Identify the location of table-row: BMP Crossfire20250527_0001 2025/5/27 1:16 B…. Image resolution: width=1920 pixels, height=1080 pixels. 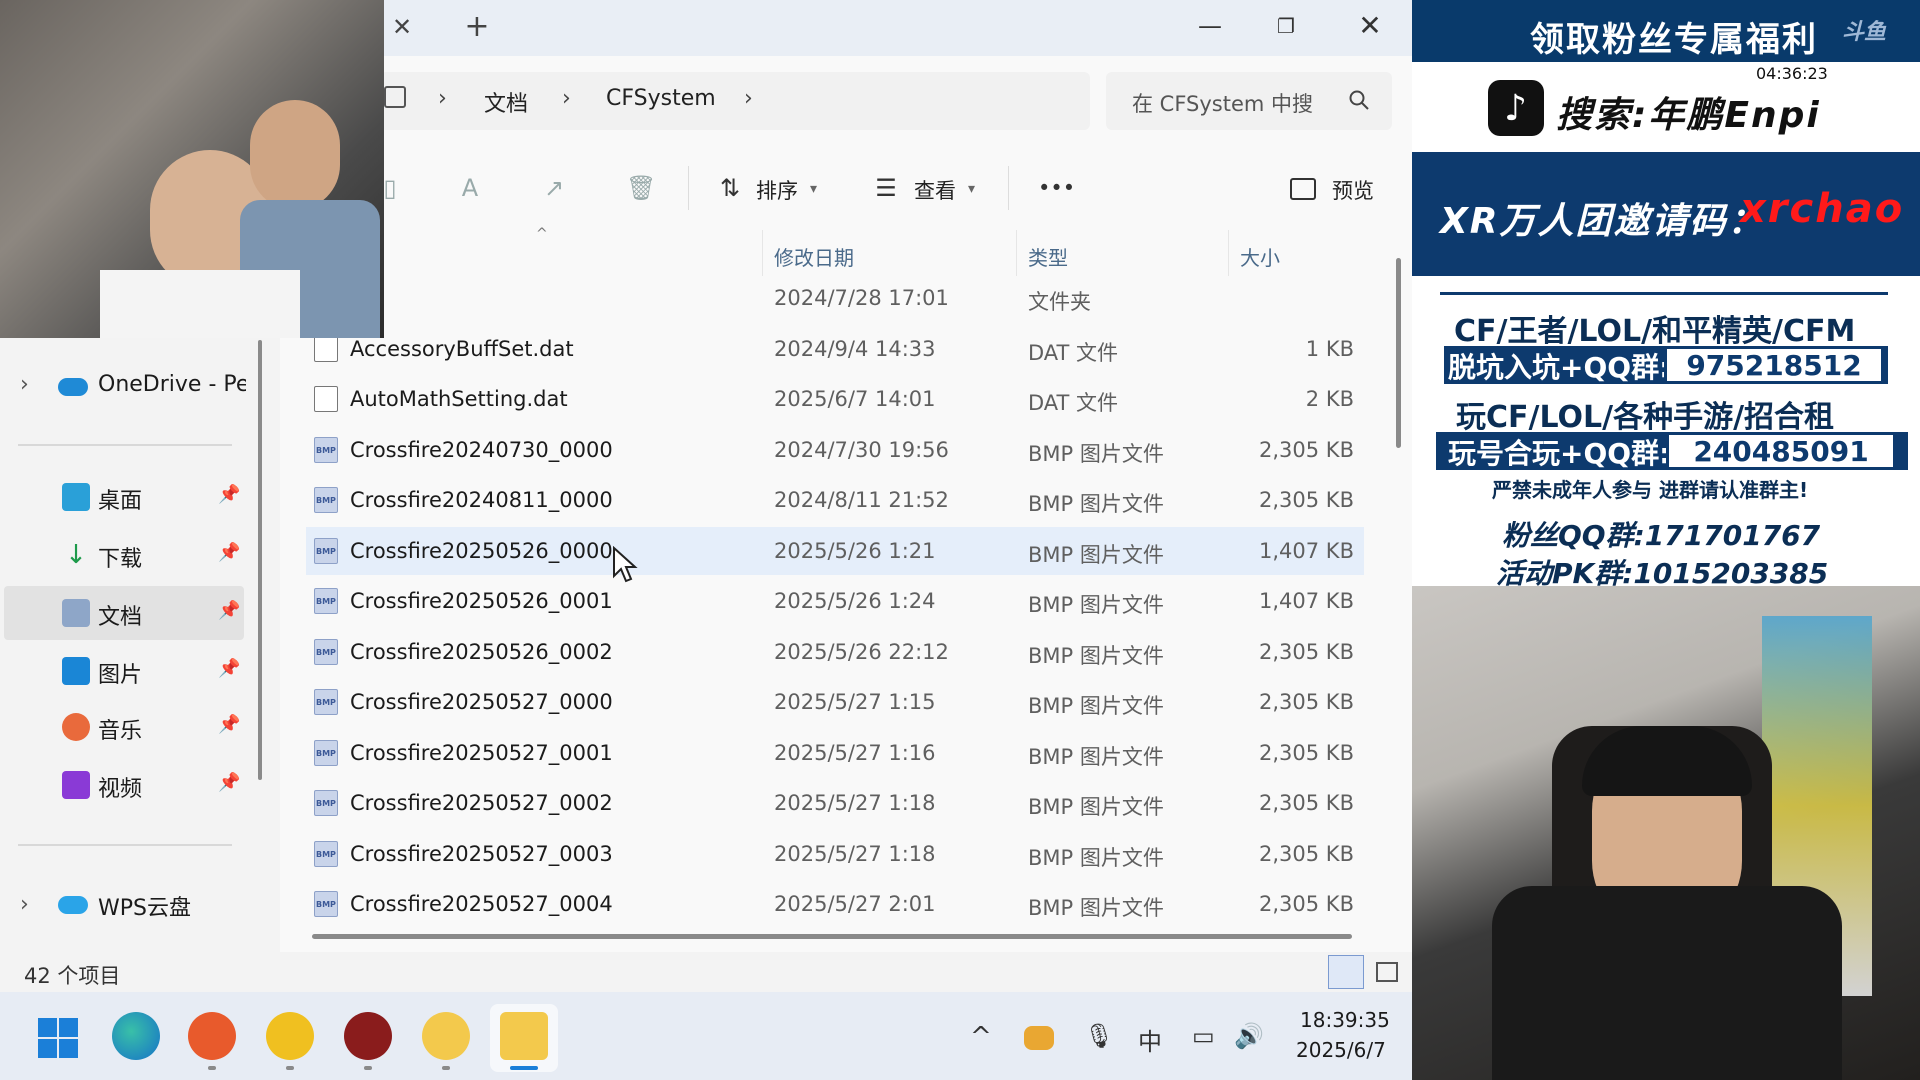
(835, 753).